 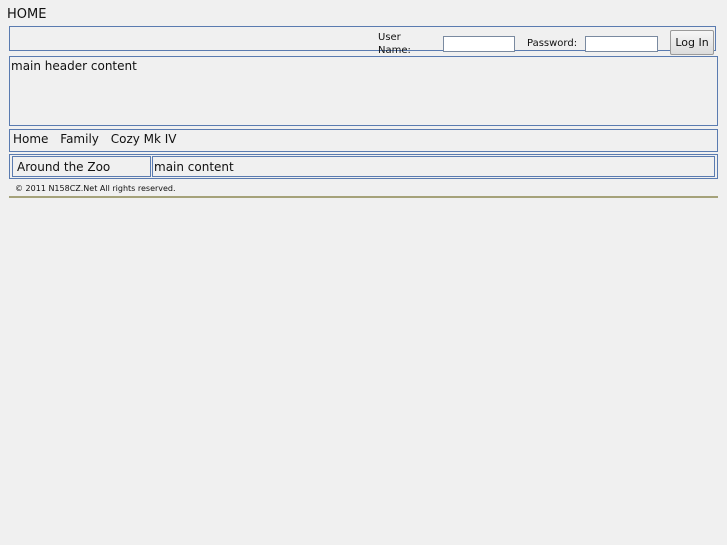 What do you see at coordinates (433, 166) in the screenshot?
I see `main-content: main content` at bounding box center [433, 166].